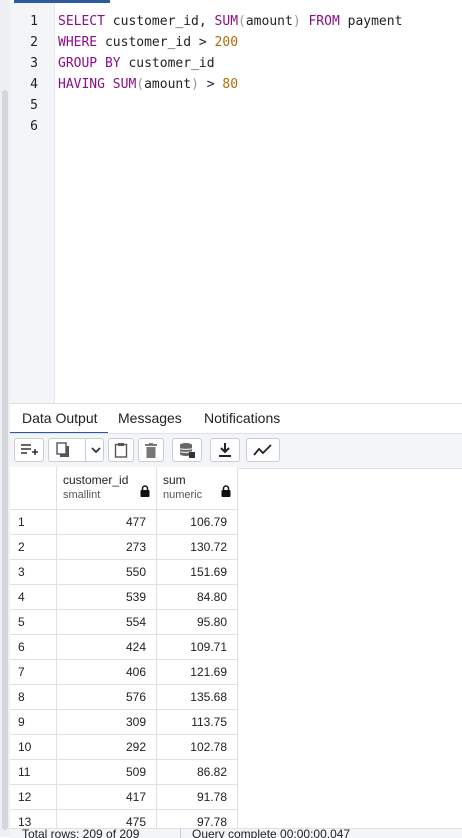  I want to click on table-row: 12 417 91.78, so click(124, 797).